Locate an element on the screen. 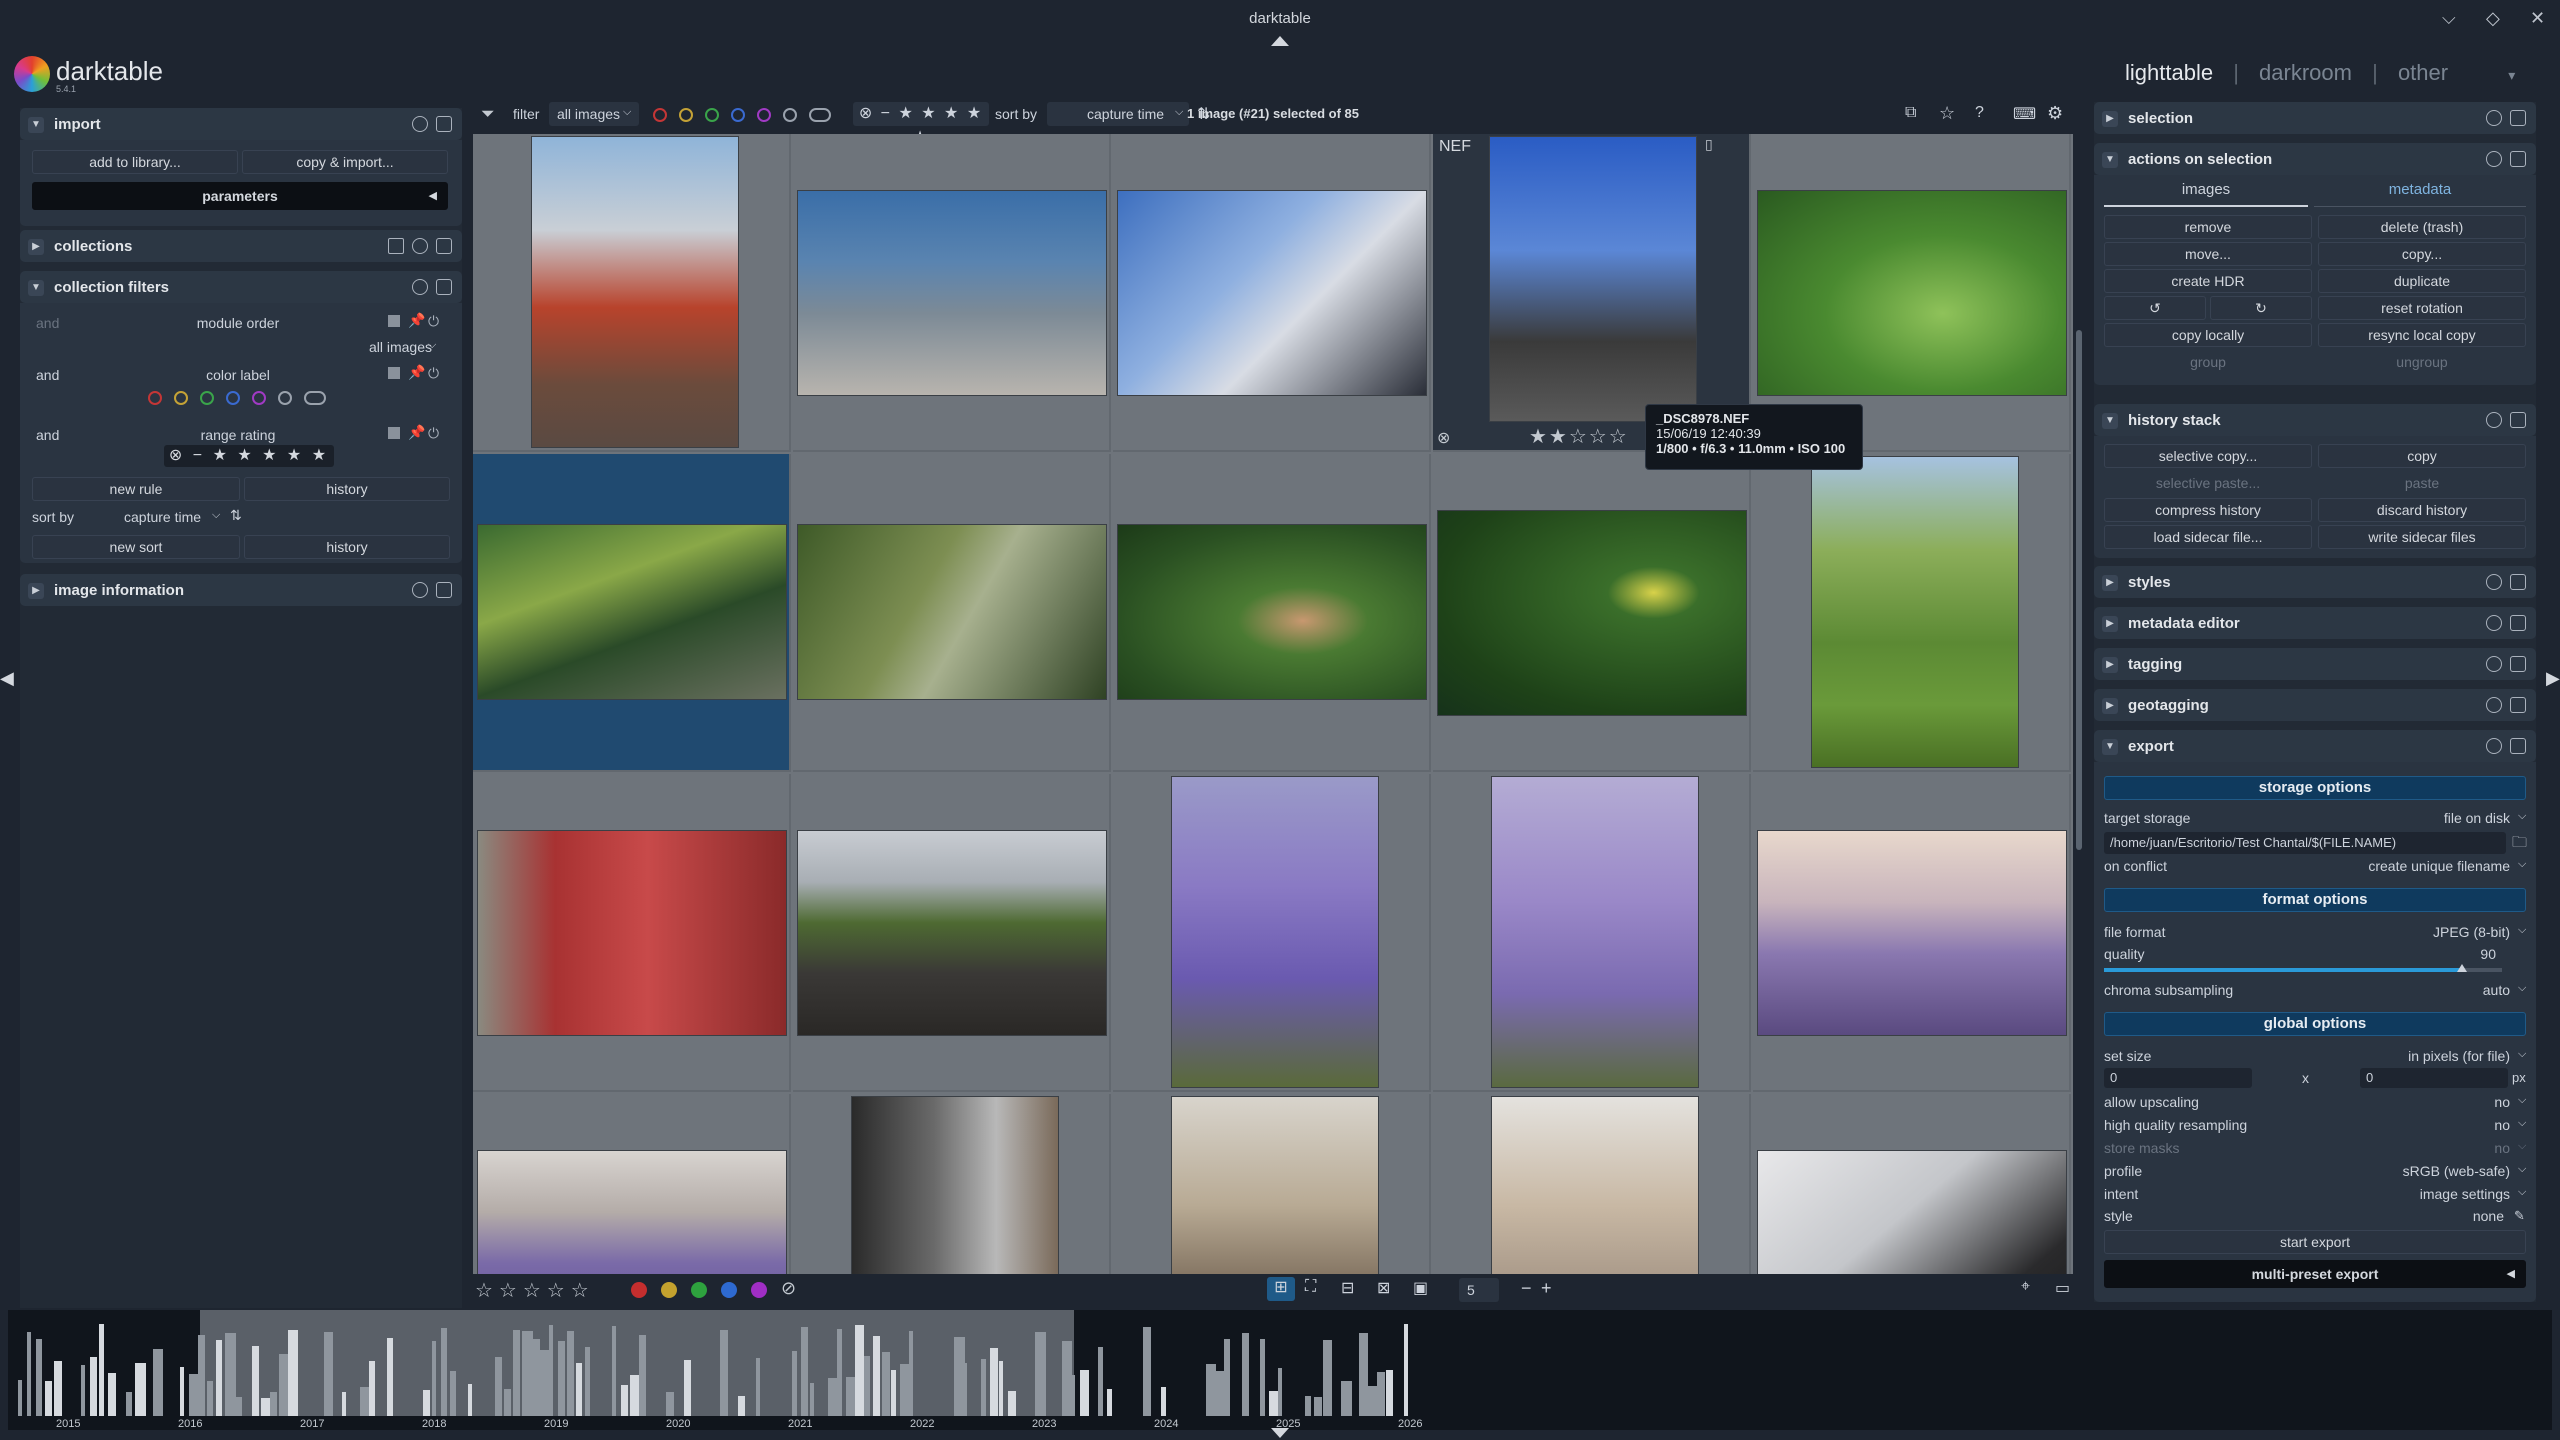  module-tagging-header: ▶ tagging is located at coordinates (2315, 664).